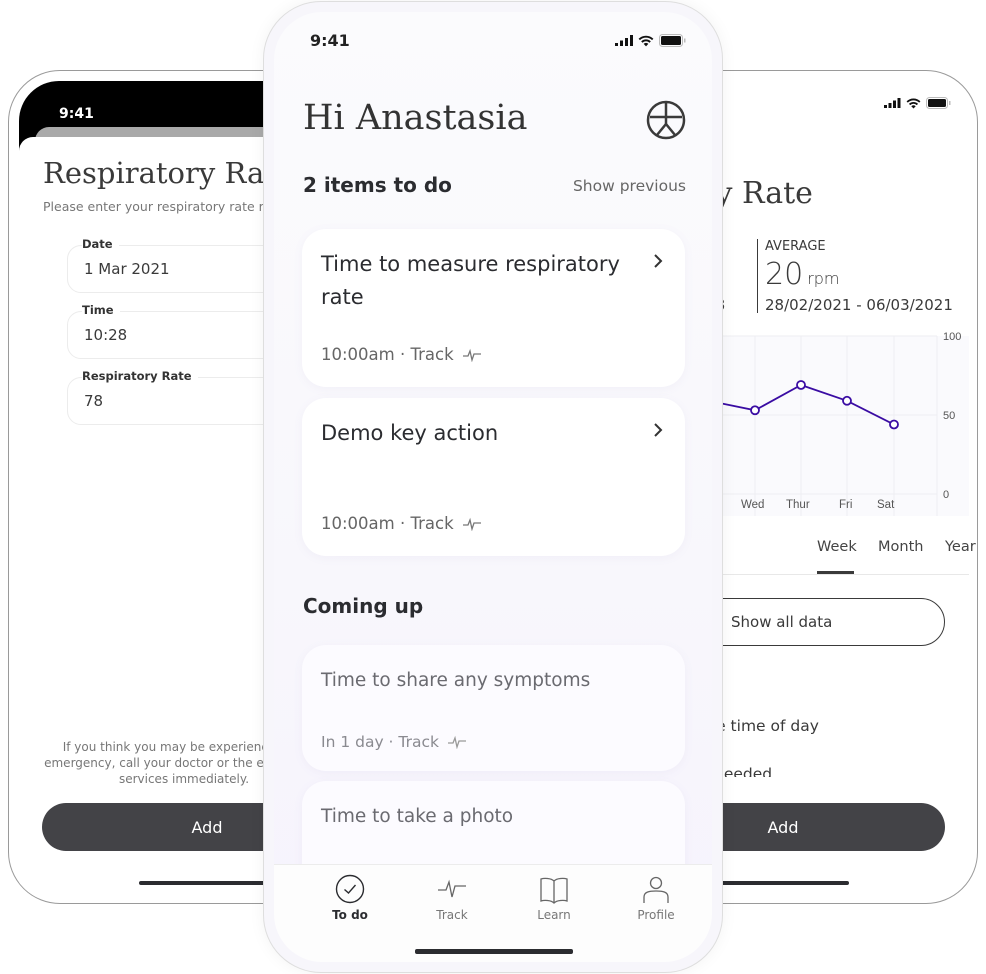 The height and width of the screenshot is (974, 986). Describe the element at coordinates (380, 742) in the screenshot. I see `upcoming-card-meta-text: In 1 day · Track` at that location.